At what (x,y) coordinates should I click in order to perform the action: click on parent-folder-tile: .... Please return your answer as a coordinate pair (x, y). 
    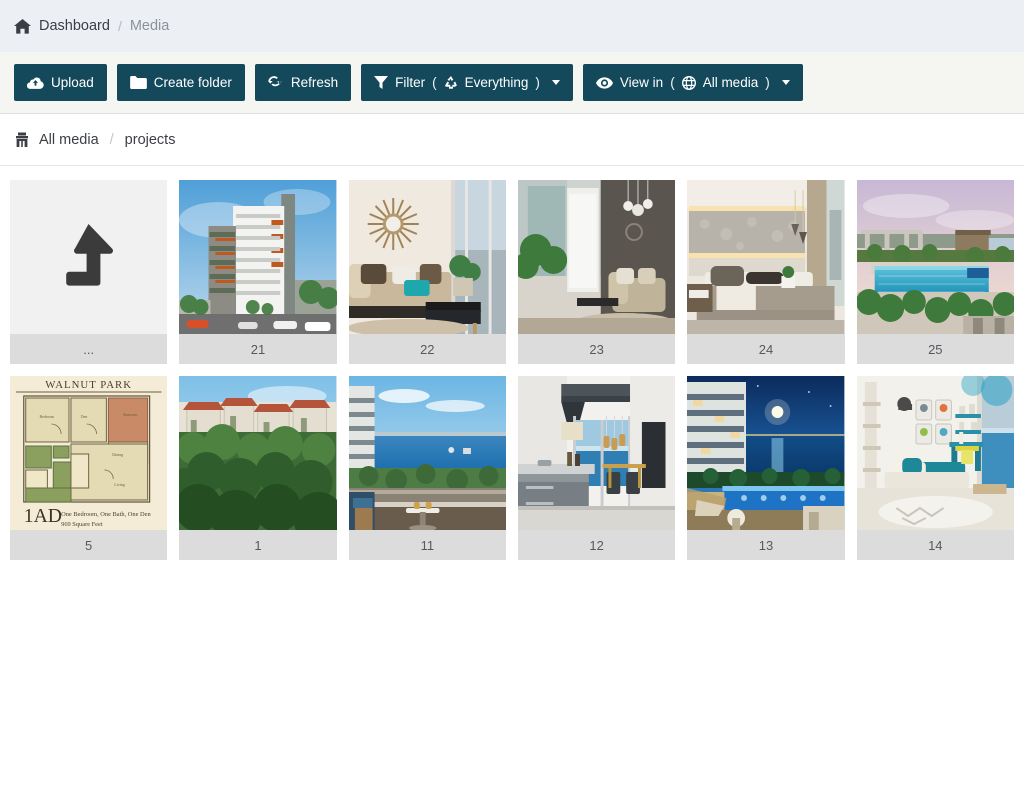
    Looking at the image, I should click on (89, 272).